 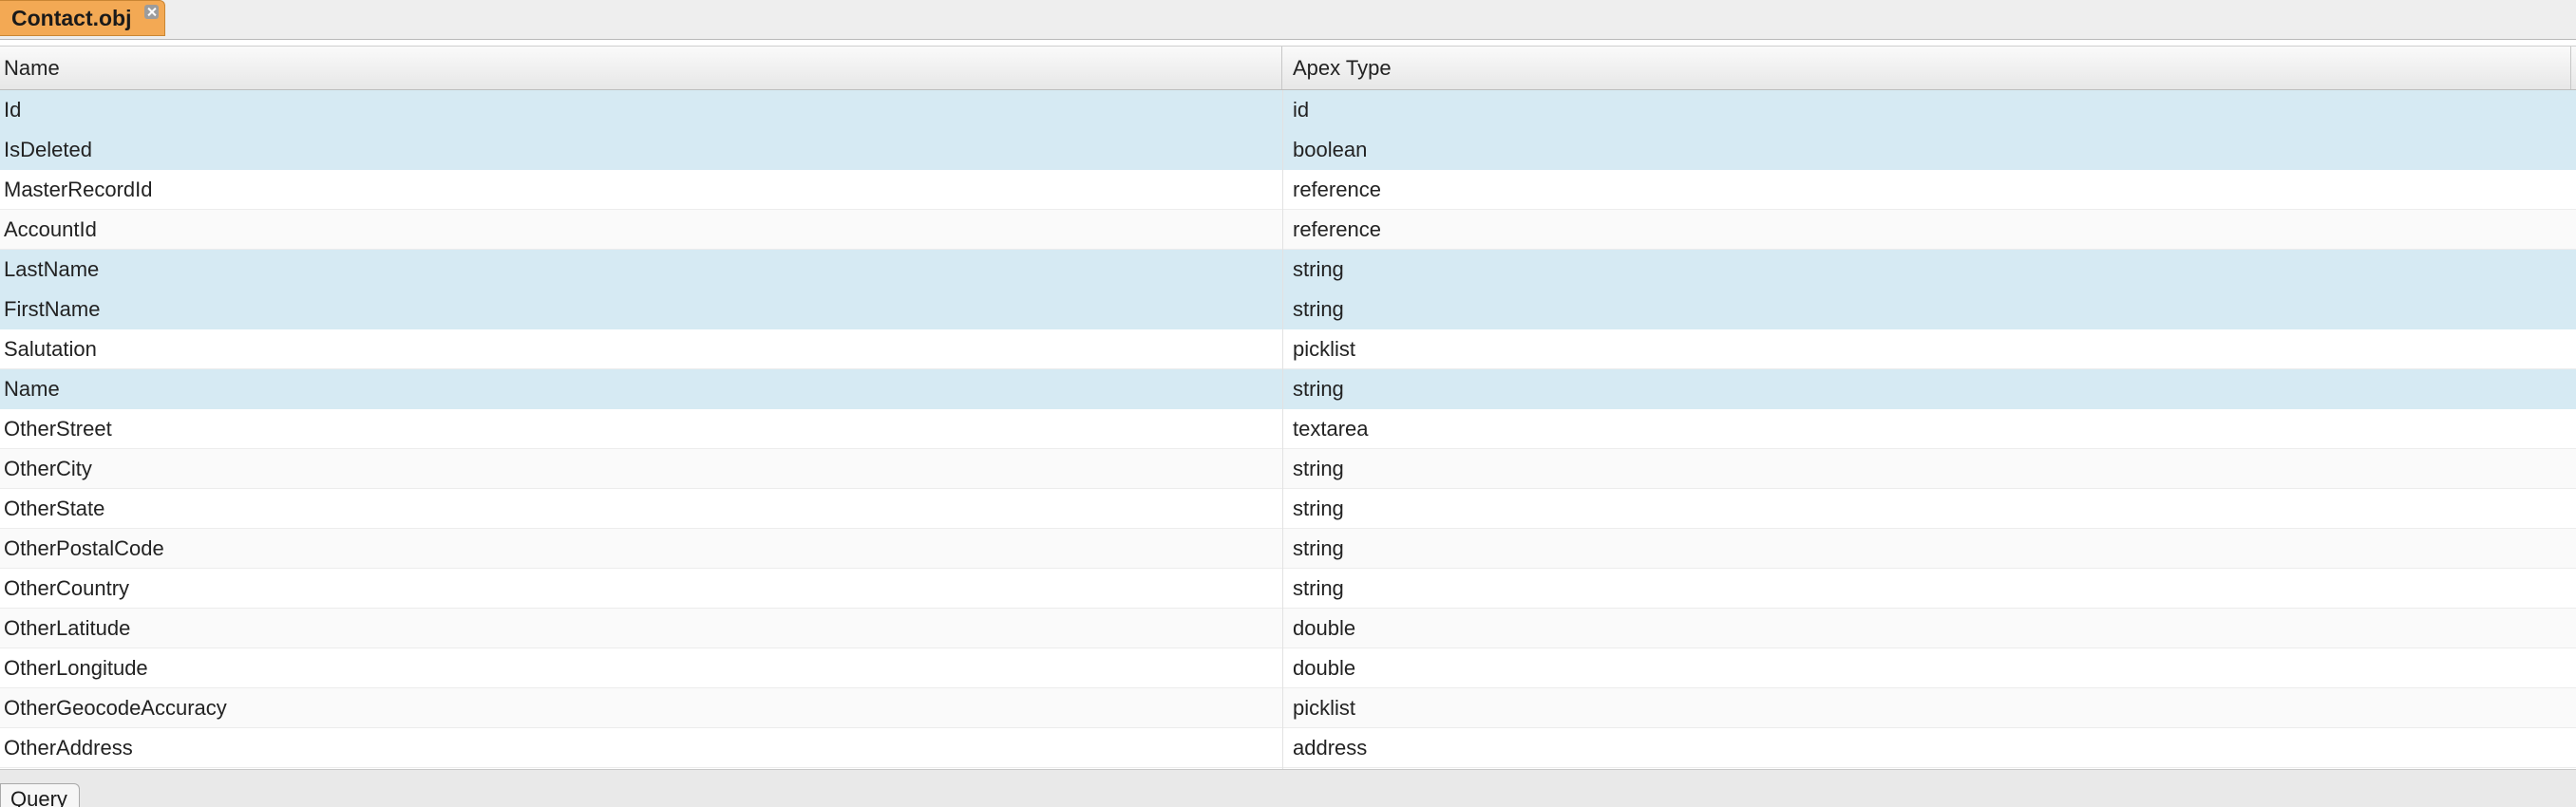 I want to click on table-row: OtherPostalCode string, so click(x=1288, y=549).